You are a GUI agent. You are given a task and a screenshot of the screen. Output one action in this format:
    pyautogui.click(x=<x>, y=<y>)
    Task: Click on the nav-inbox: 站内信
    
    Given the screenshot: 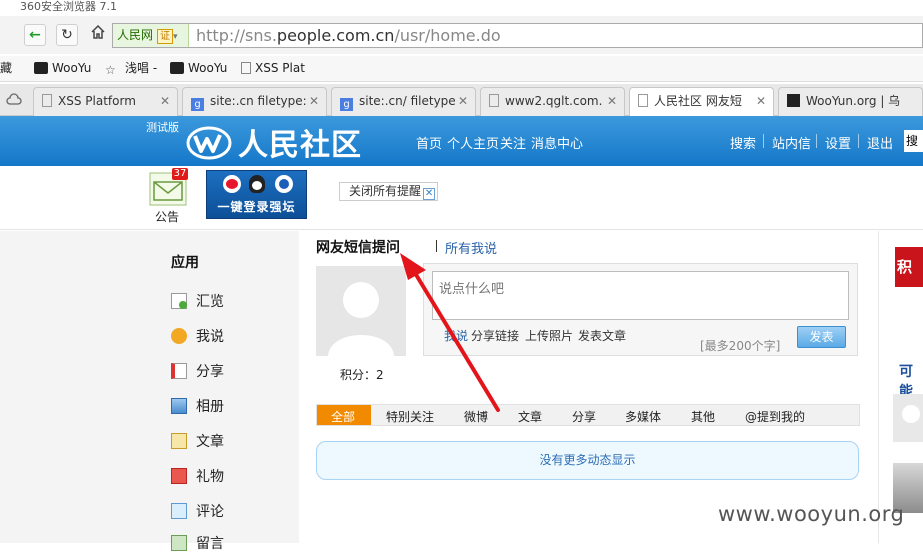 What is the action you would take?
    pyautogui.click(x=791, y=142)
    